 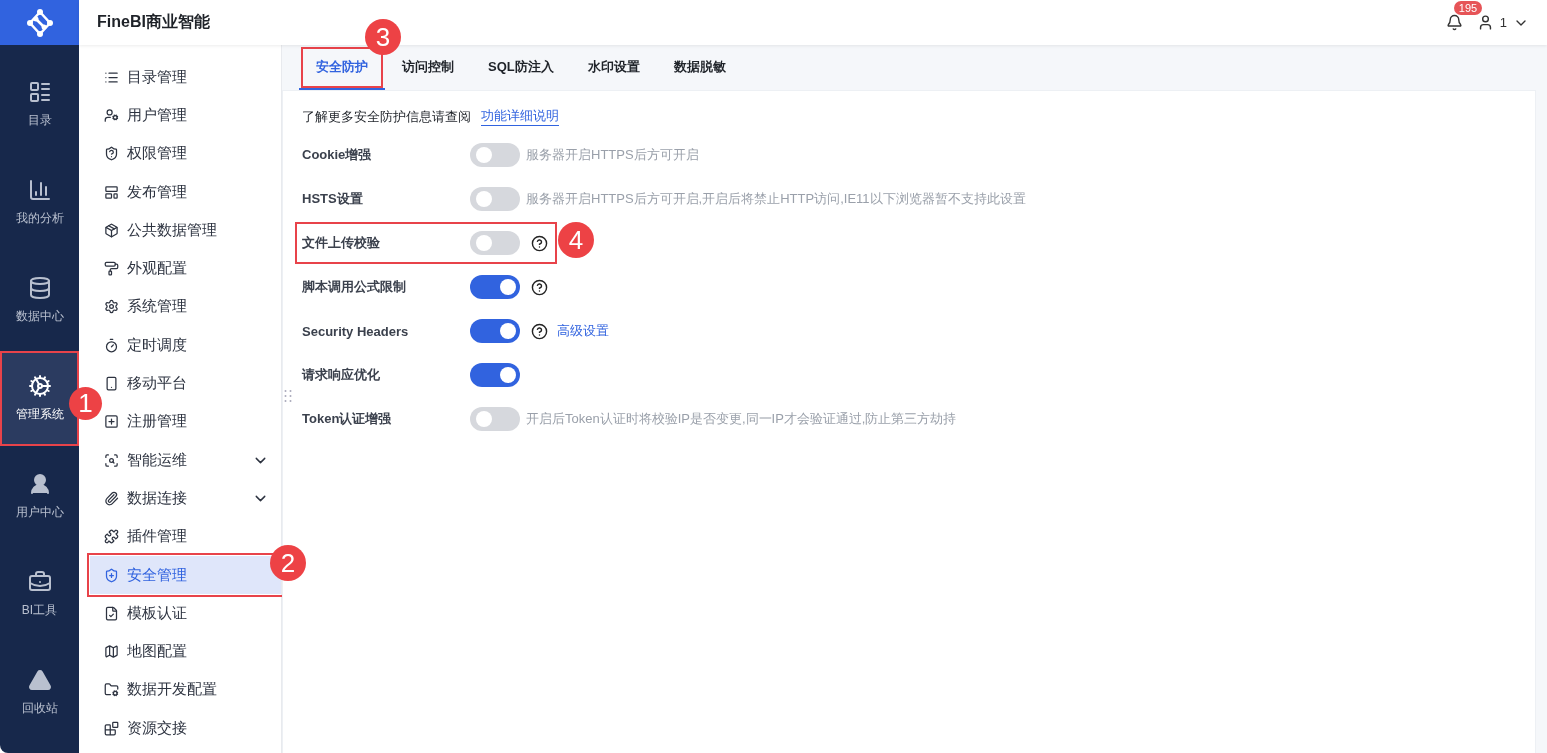 I want to click on menu-item: 权限管理, so click(x=192, y=153).